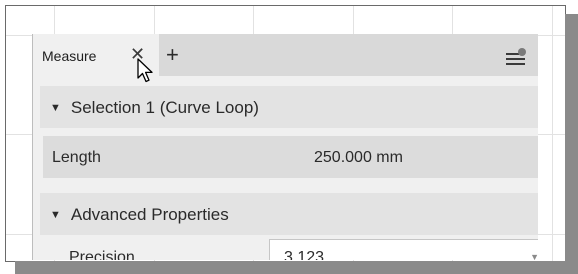  Describe the element at coordinates (358, 157) in the screenshot. I see `length-value: 250.000 mm` at that location.